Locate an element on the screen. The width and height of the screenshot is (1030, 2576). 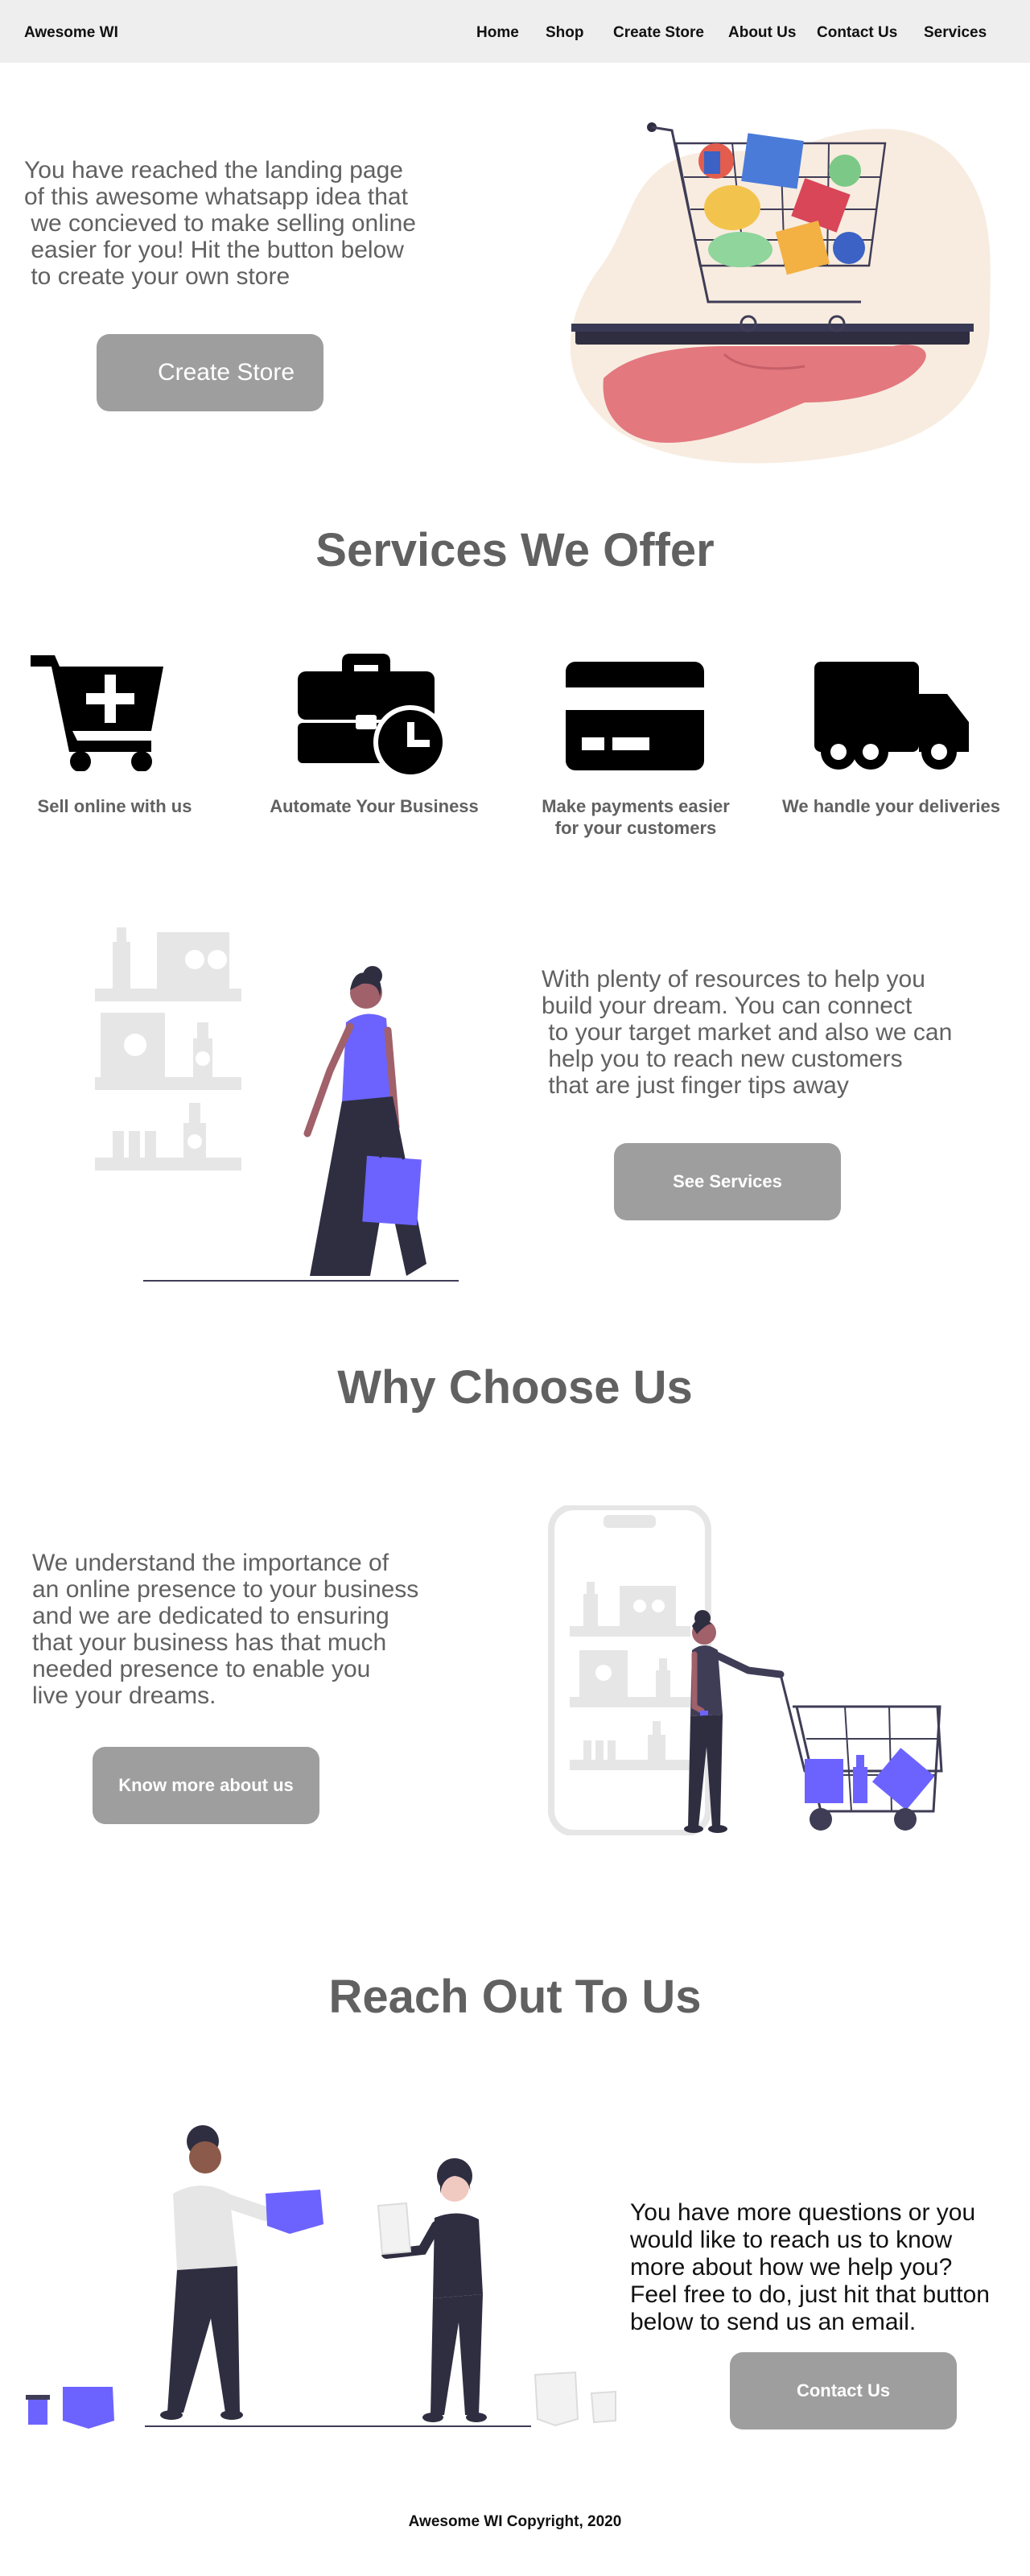
create-store-button: Create Store is located at coordinates (210, 372).